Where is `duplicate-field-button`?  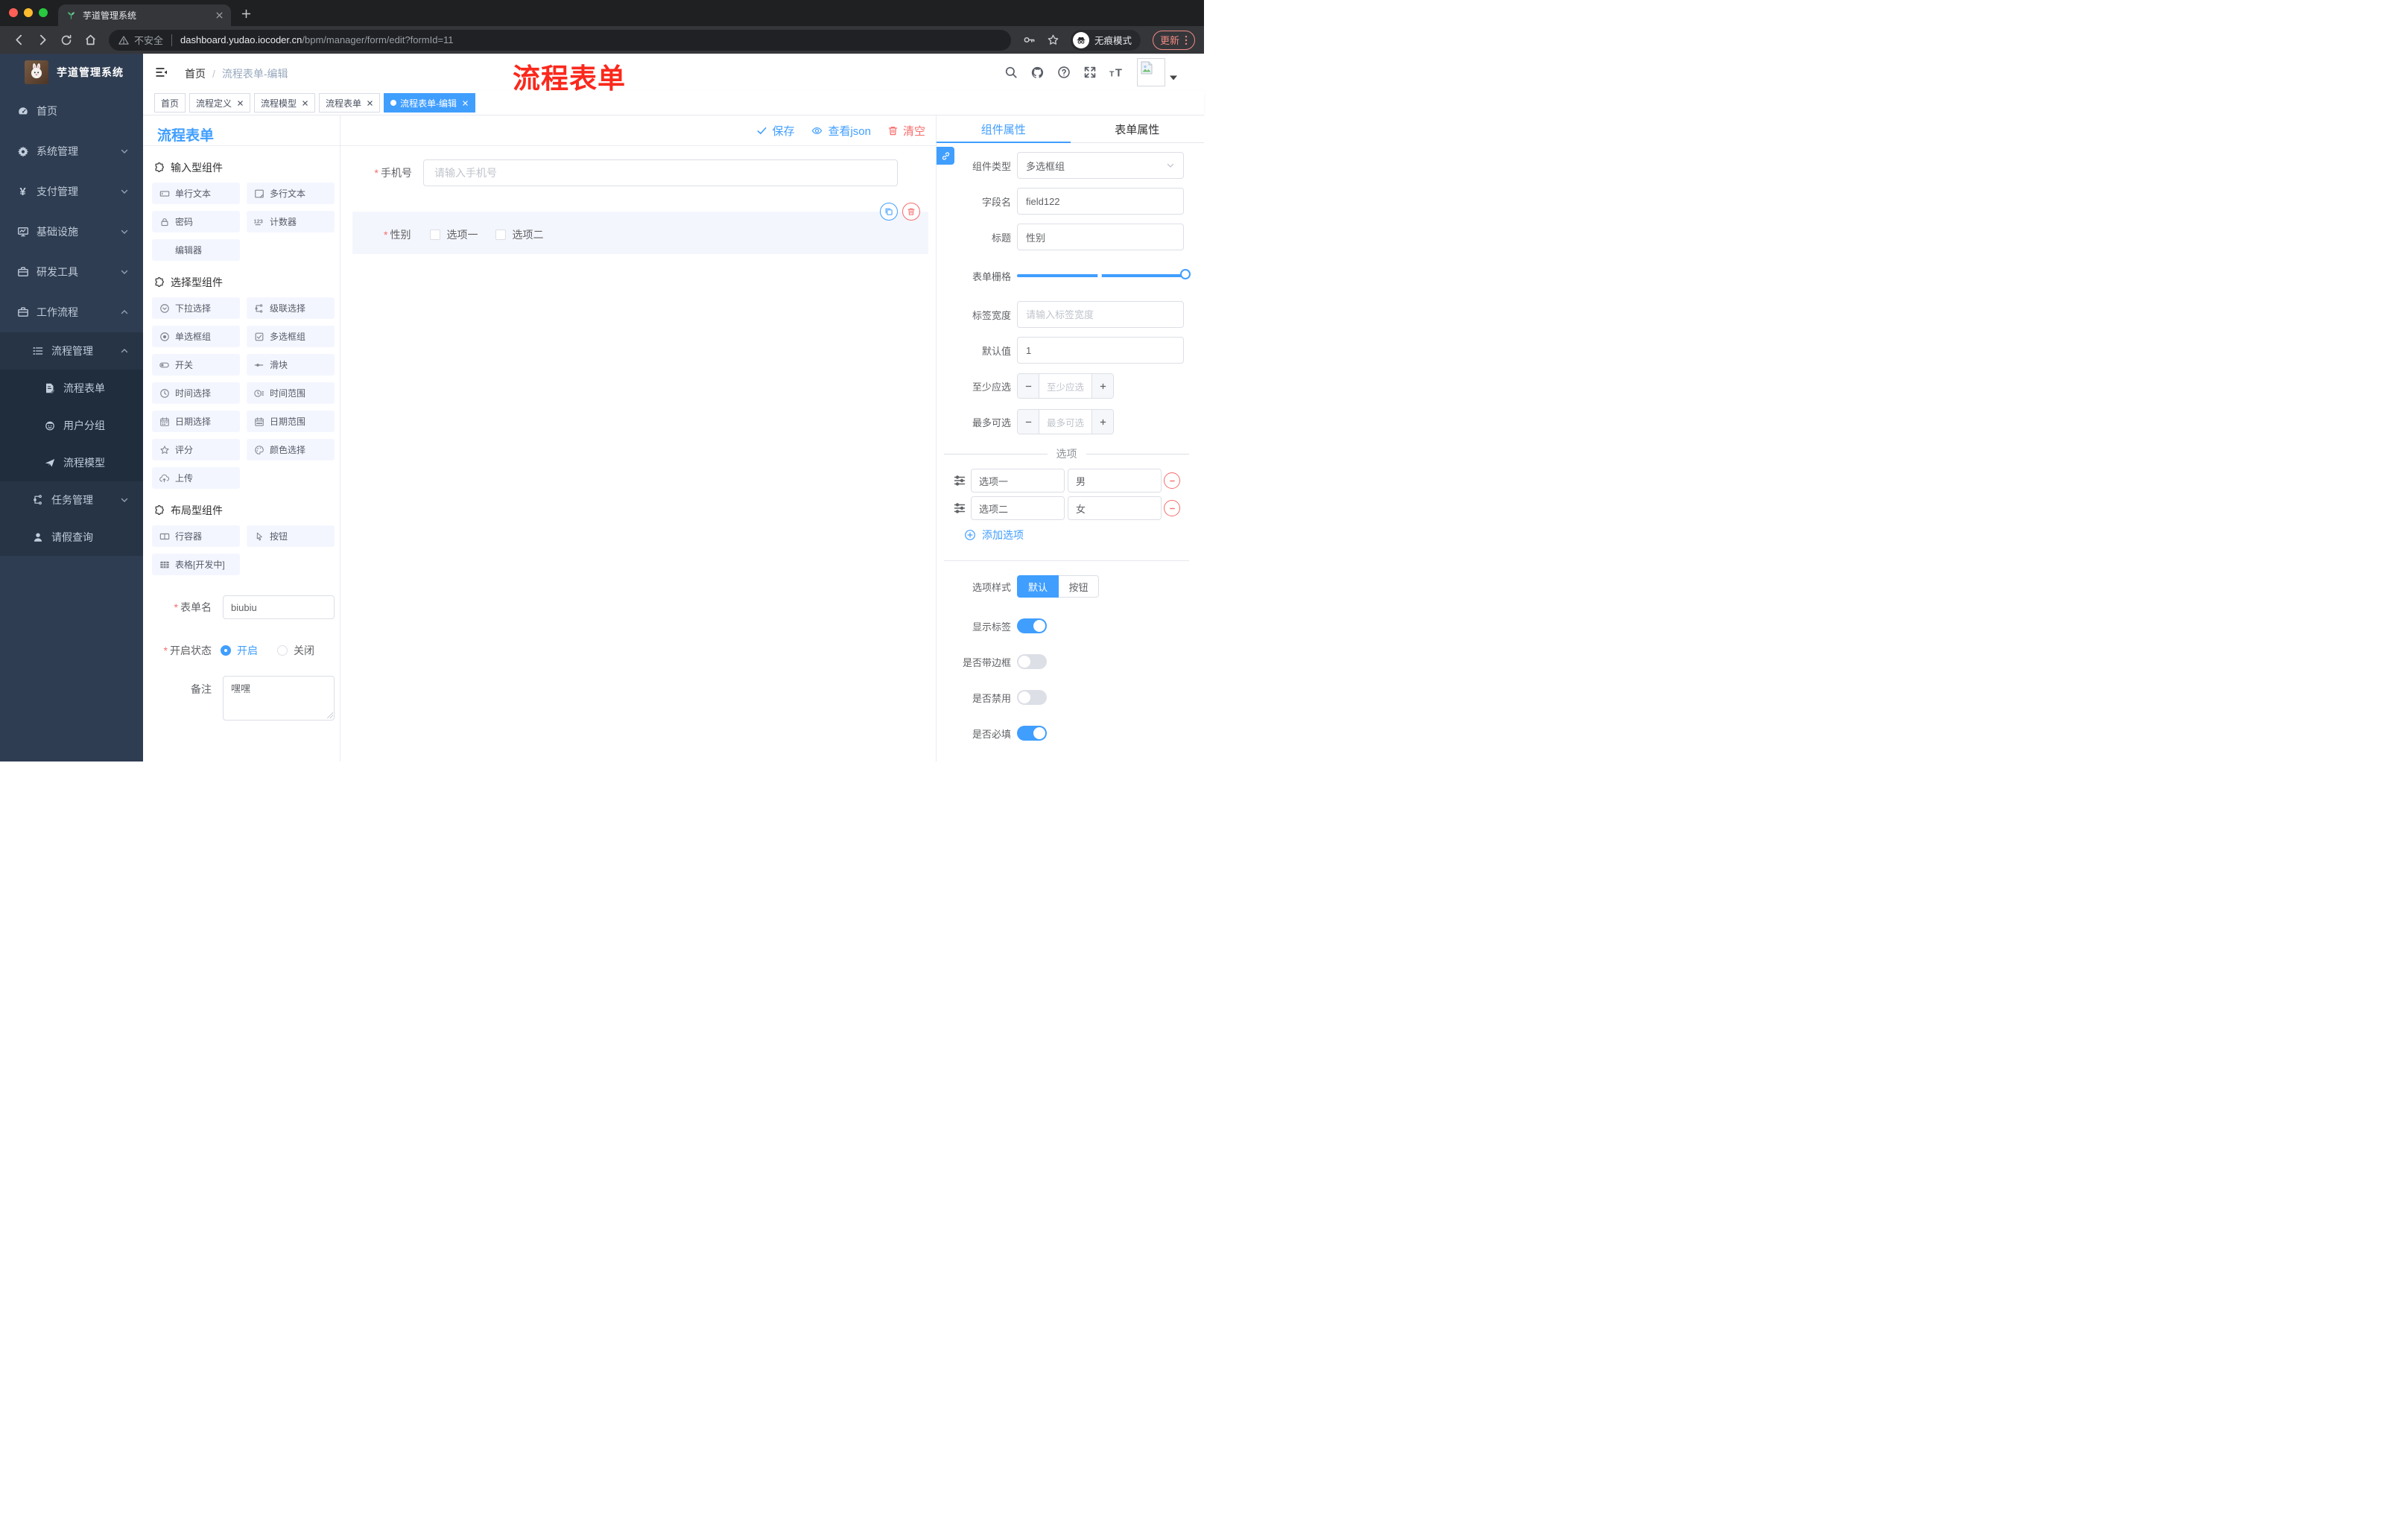
duplicate-field-button is located at coordinates (889, 212).